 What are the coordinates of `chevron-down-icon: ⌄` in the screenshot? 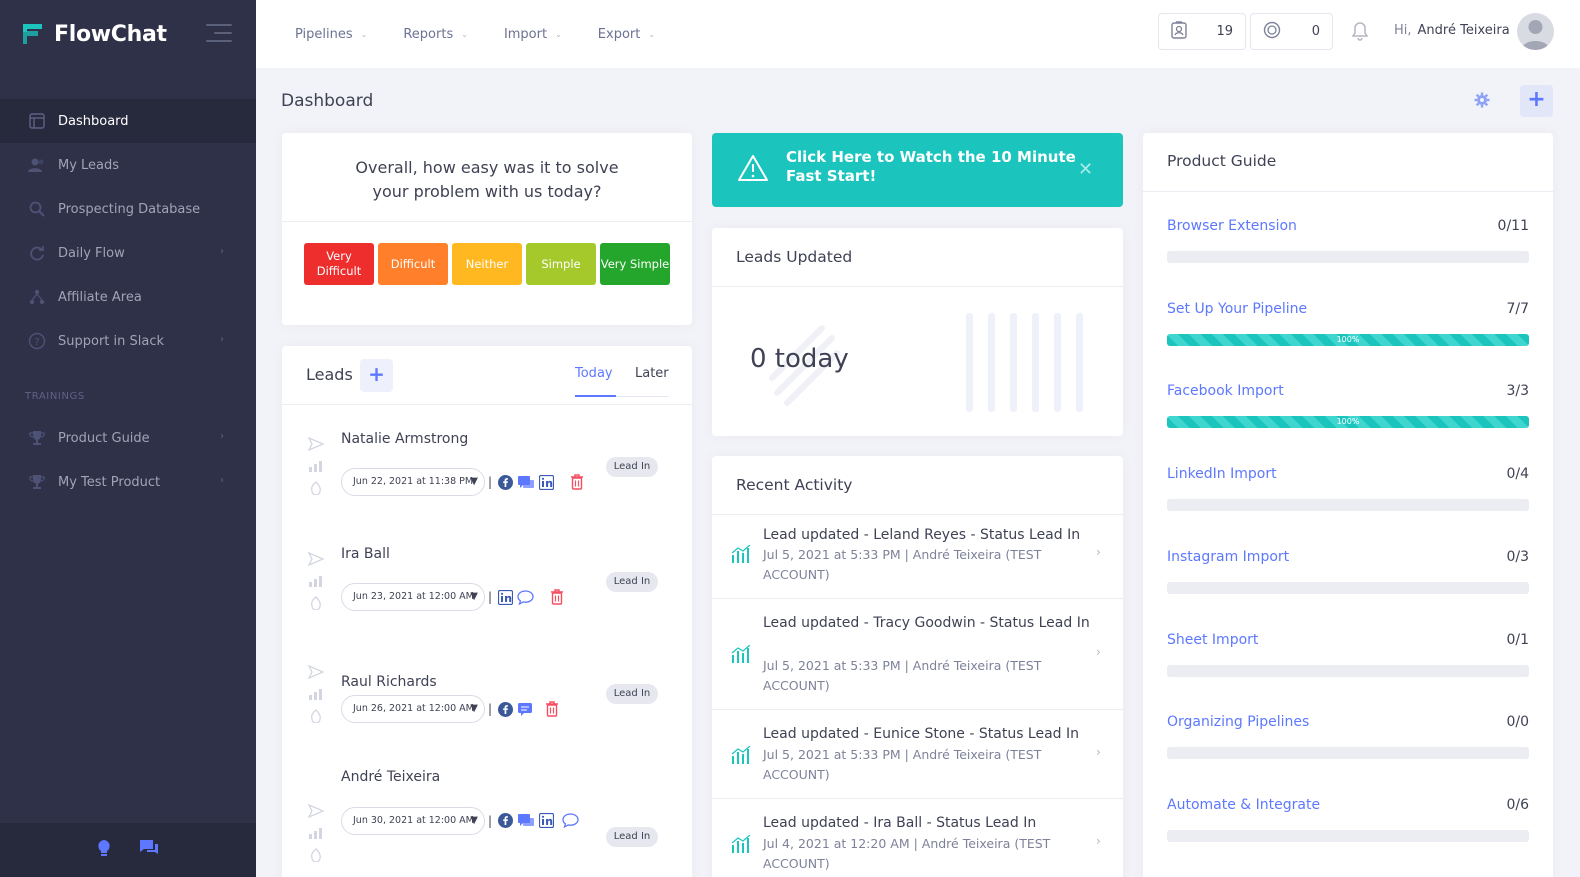 It's located at (558, 34).